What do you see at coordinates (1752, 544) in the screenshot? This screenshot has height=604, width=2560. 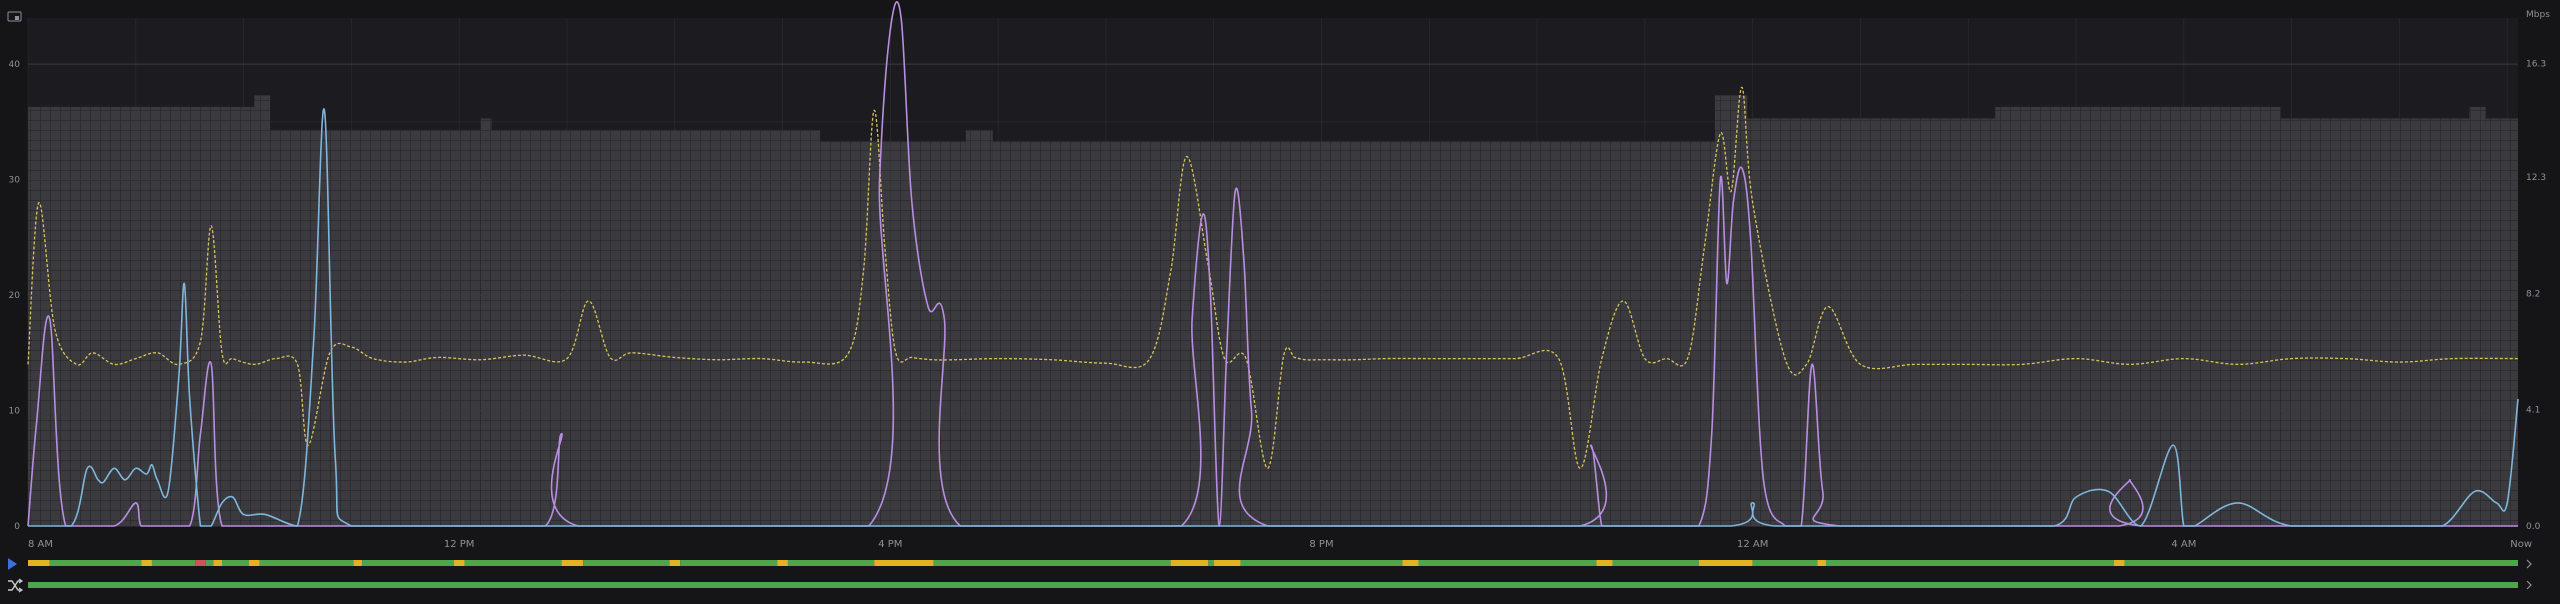 I see `x-tick-label: 12 AM` at bounding box center [1752, 544].